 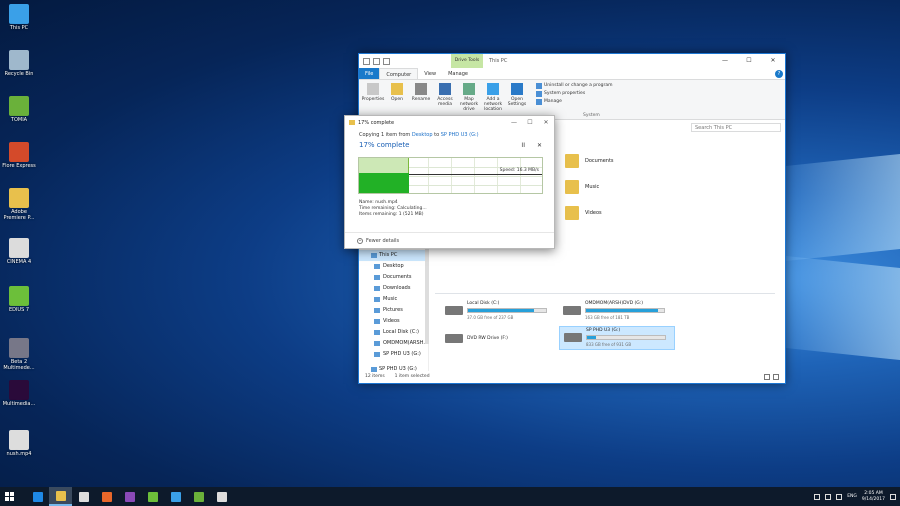 I want to click on close-button: ✕, so click(x=773, y=61).